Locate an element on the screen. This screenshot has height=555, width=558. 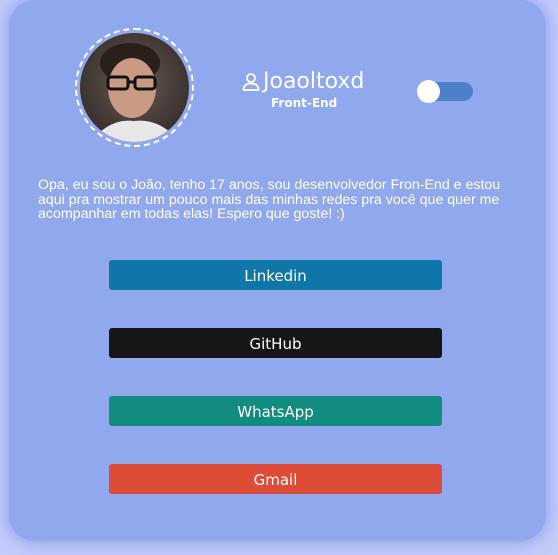
profile-photo-icon is located at coordinates (134, 87).